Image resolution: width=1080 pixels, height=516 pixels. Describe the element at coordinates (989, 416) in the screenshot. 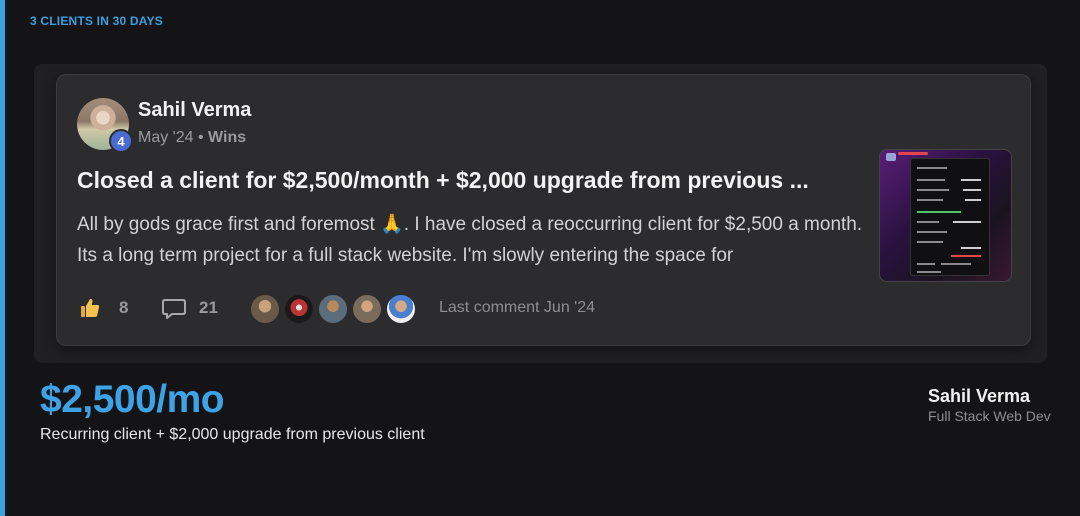

I see `person-role: Full Stack Web Dev` at that location.